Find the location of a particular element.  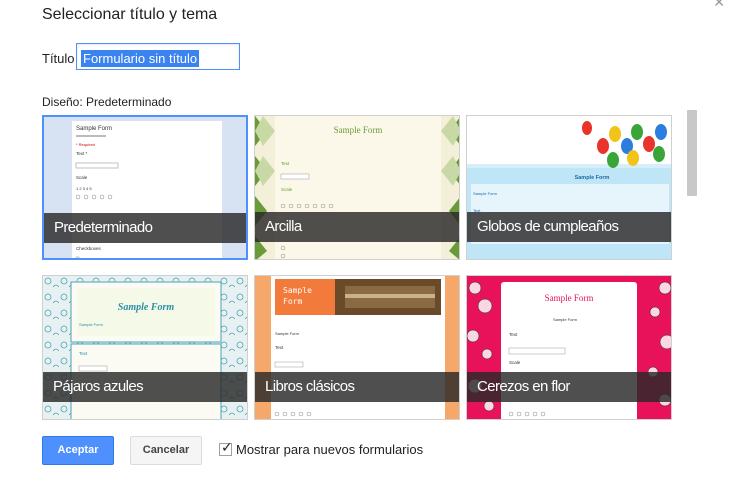

theme-caption: Predeterminado is located at coordinates (145, 228).